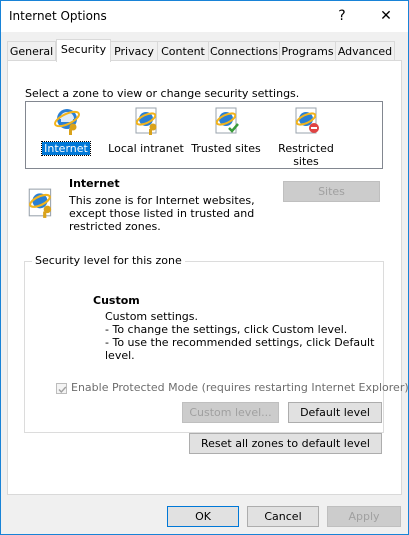  Describe the element at coordinates (115, 226) in the screenshot. I see `zone-info-line3: restricted zones.` at that location.